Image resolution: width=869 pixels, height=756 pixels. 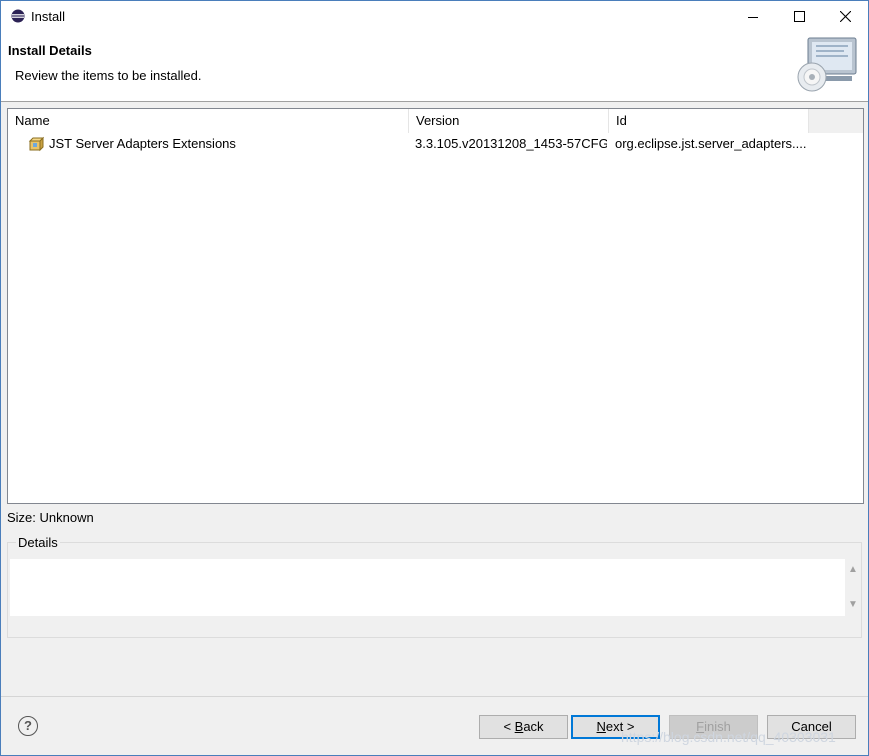 What do you see at coordinates (852, 587) in the screenshot?
I see `details-scrollbar: ▲ ▼` at bounding box center [852, 587].